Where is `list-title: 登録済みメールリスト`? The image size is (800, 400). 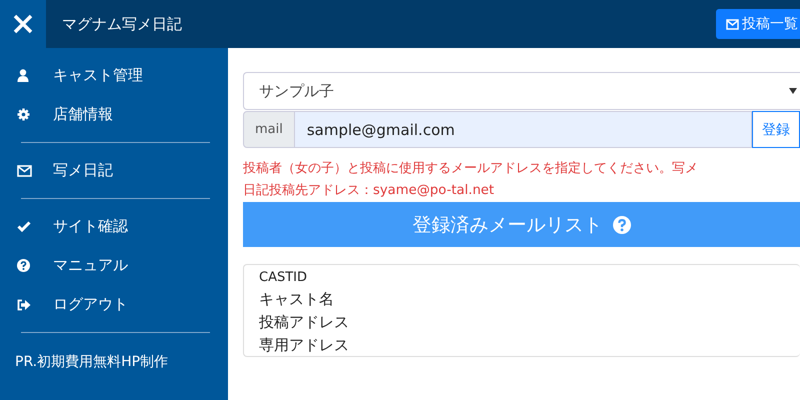 list-title: 登録済みメールリスト is located at coordinates (507, 225).